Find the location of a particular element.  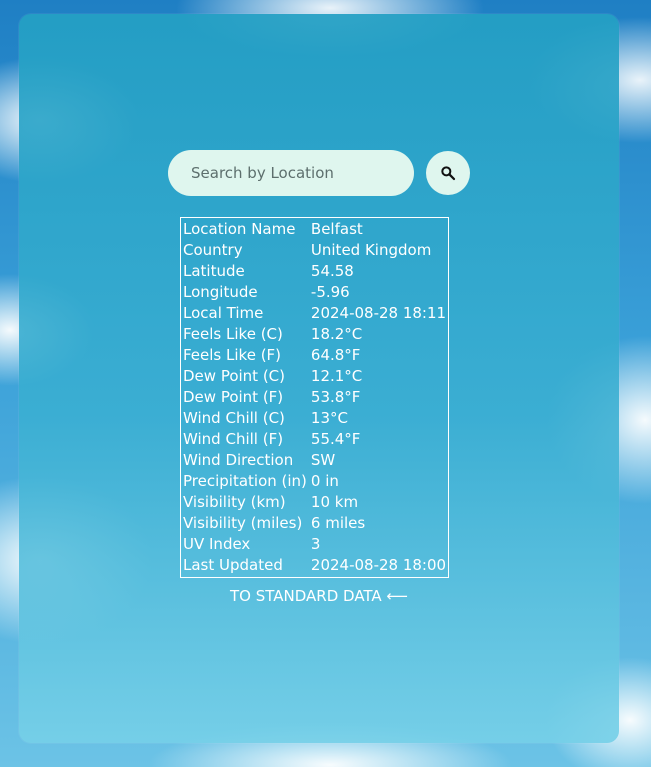

search-input is located at coordinates (291, 173).